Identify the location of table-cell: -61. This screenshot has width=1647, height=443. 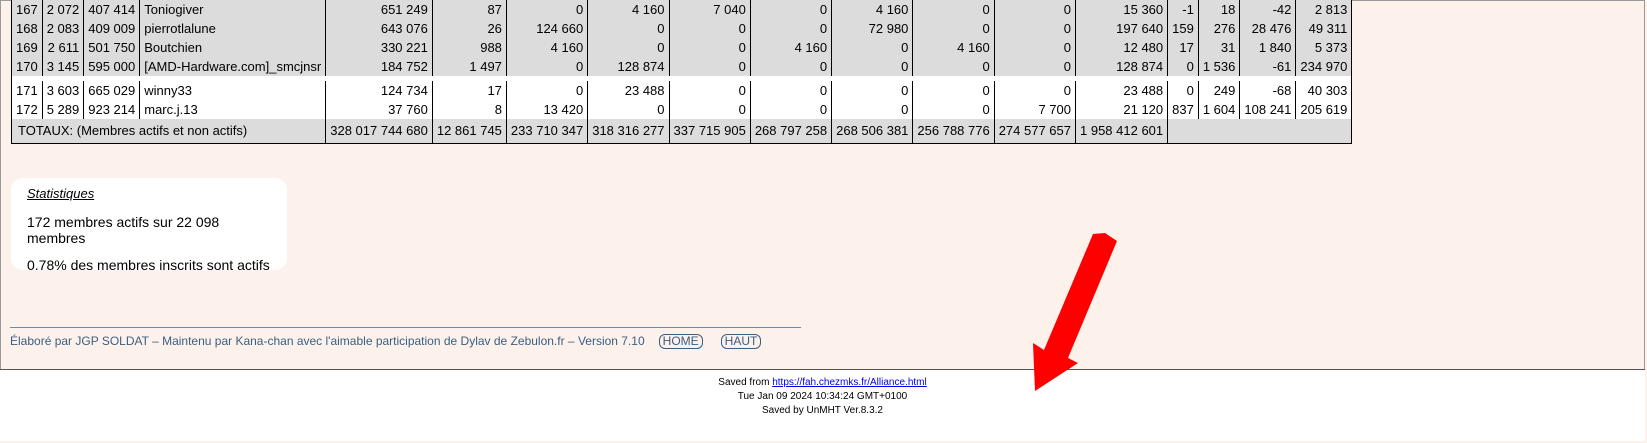
(1267, 66).